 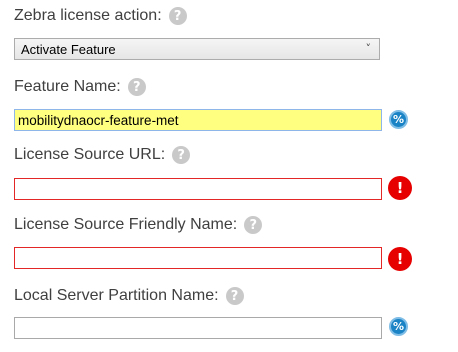 I want to click on zebra-license-action-label-row: Zebra license action: ?, so click(x=100, y=16).